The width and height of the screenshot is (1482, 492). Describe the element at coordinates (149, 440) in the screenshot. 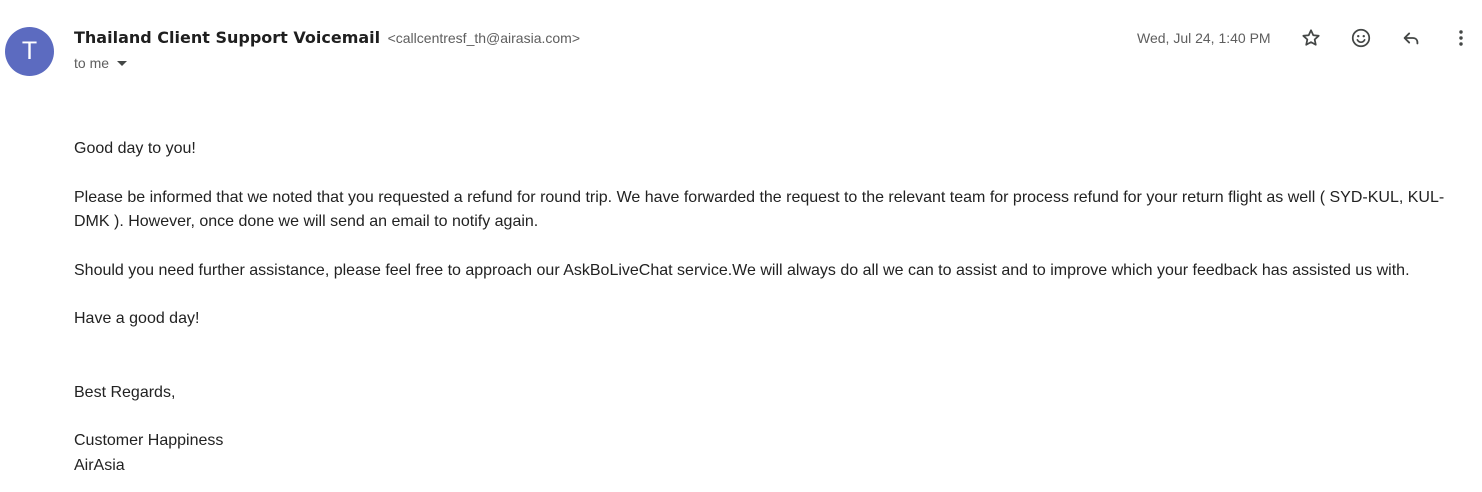

I see `signature-team: Customer Happiness` at that location.